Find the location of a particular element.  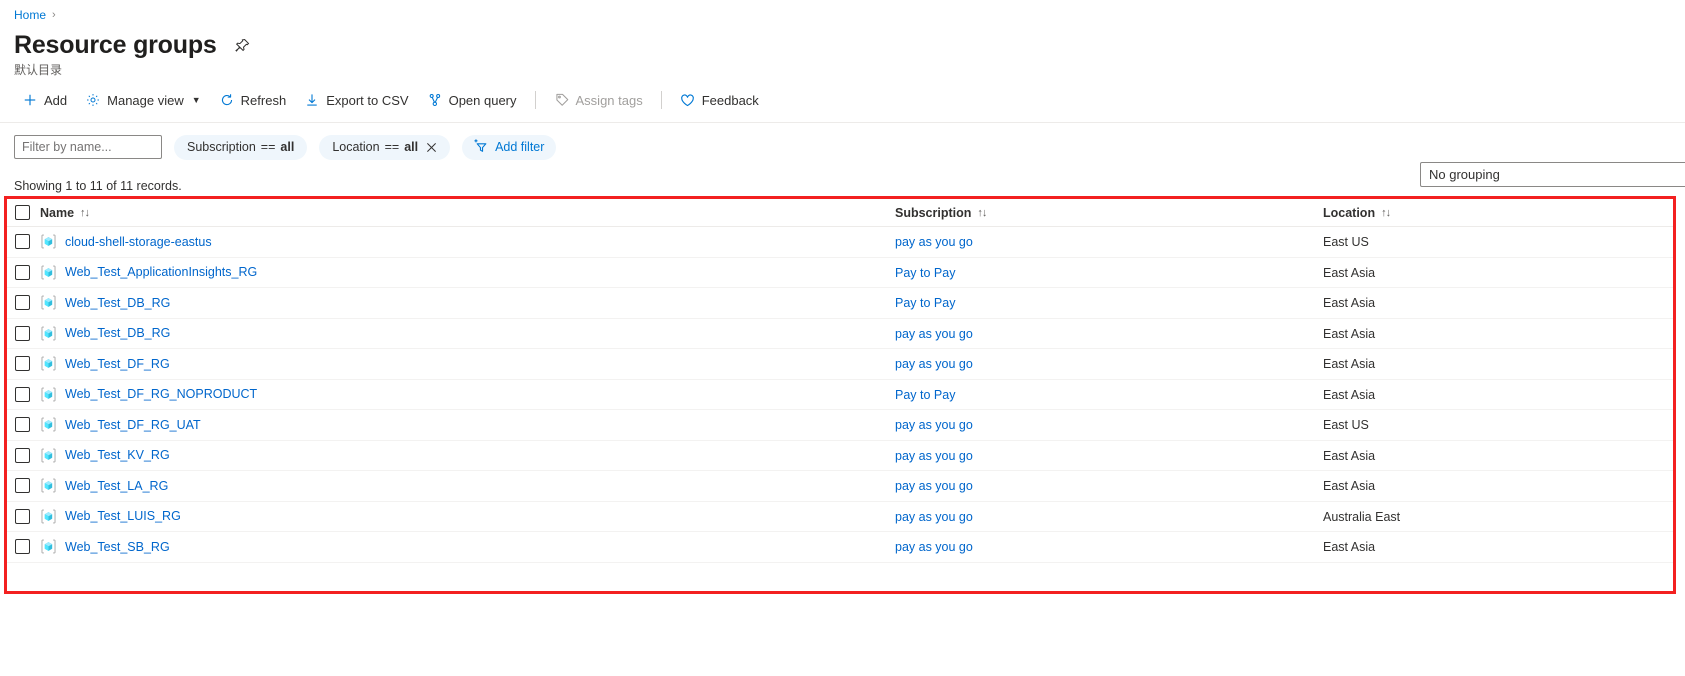

table-row: Web_Test_DF_RG pay as you go East Asia is located at coordinates (840, 364).